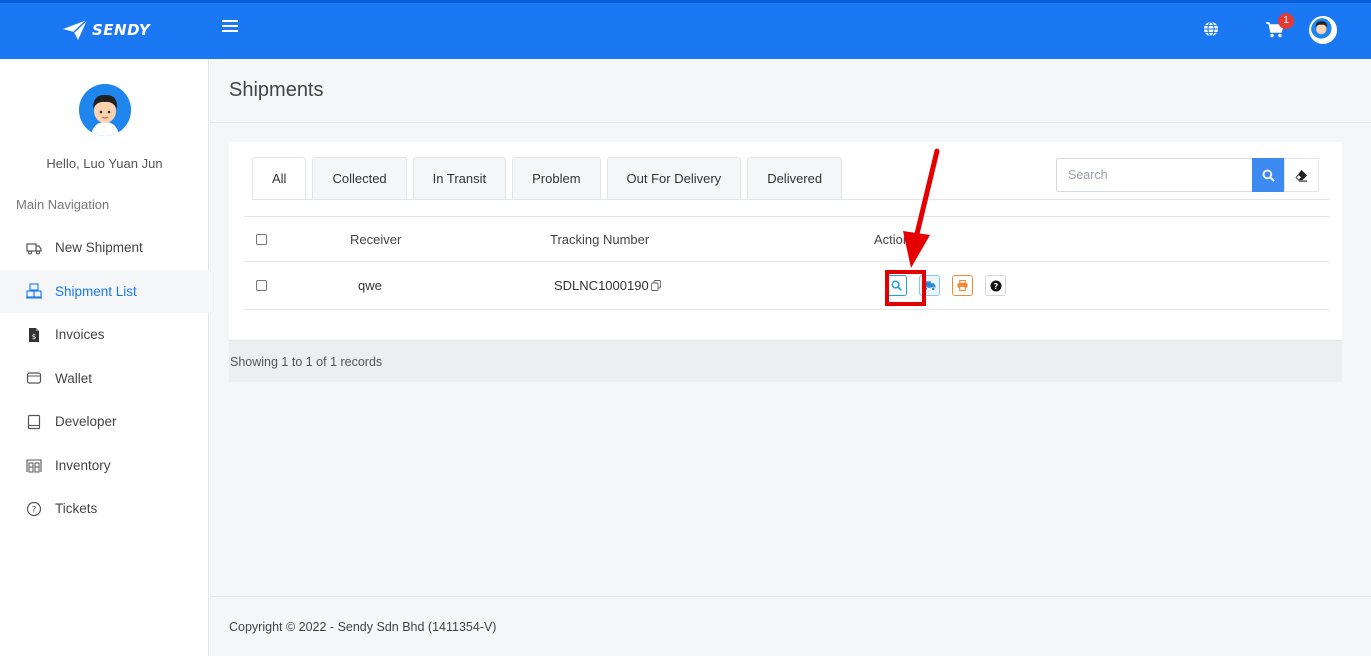 The width and height of the screenshot is (1371, 656). I want to click on sidebar-item-label: Developer, so click(86, 422).